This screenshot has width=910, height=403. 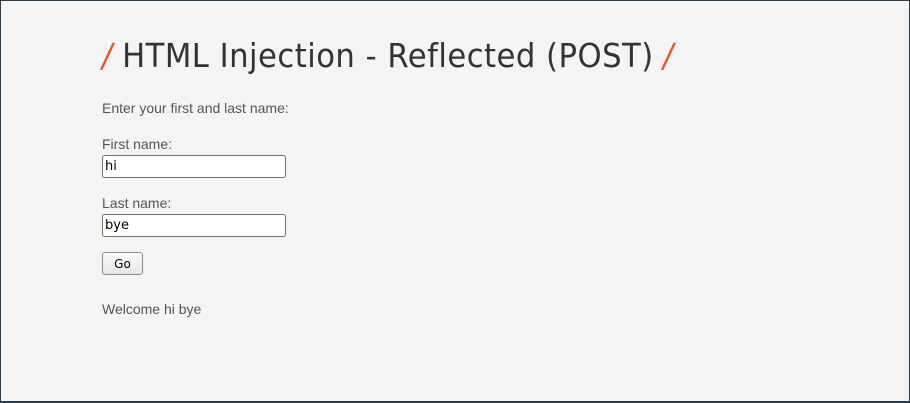 What do you see at coordinates (107, 55) in the screenshot?
I see `title-slash-left: /` at bounding box center [107, 55].